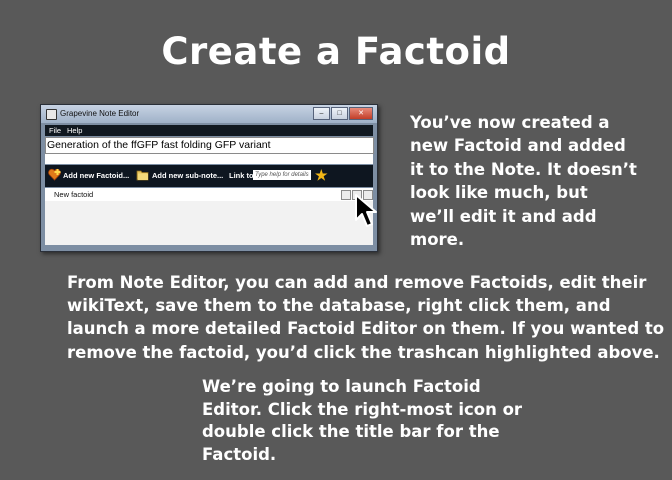 The image size is (672, 480). What do you see at coordinates (209, 194) in the screenshot?
I see `factoid-row: New factoid` at bounding box center [209, 194].